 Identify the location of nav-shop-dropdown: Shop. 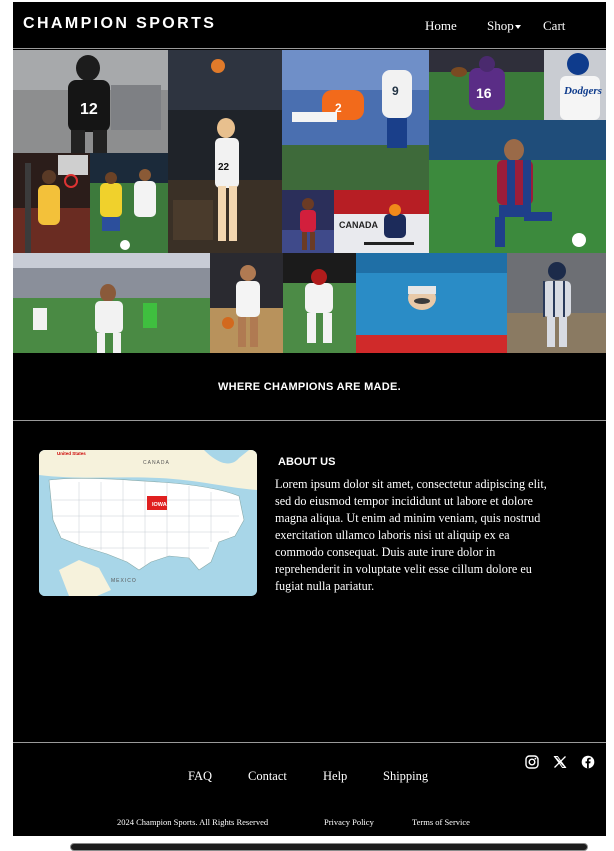
(504, 26).